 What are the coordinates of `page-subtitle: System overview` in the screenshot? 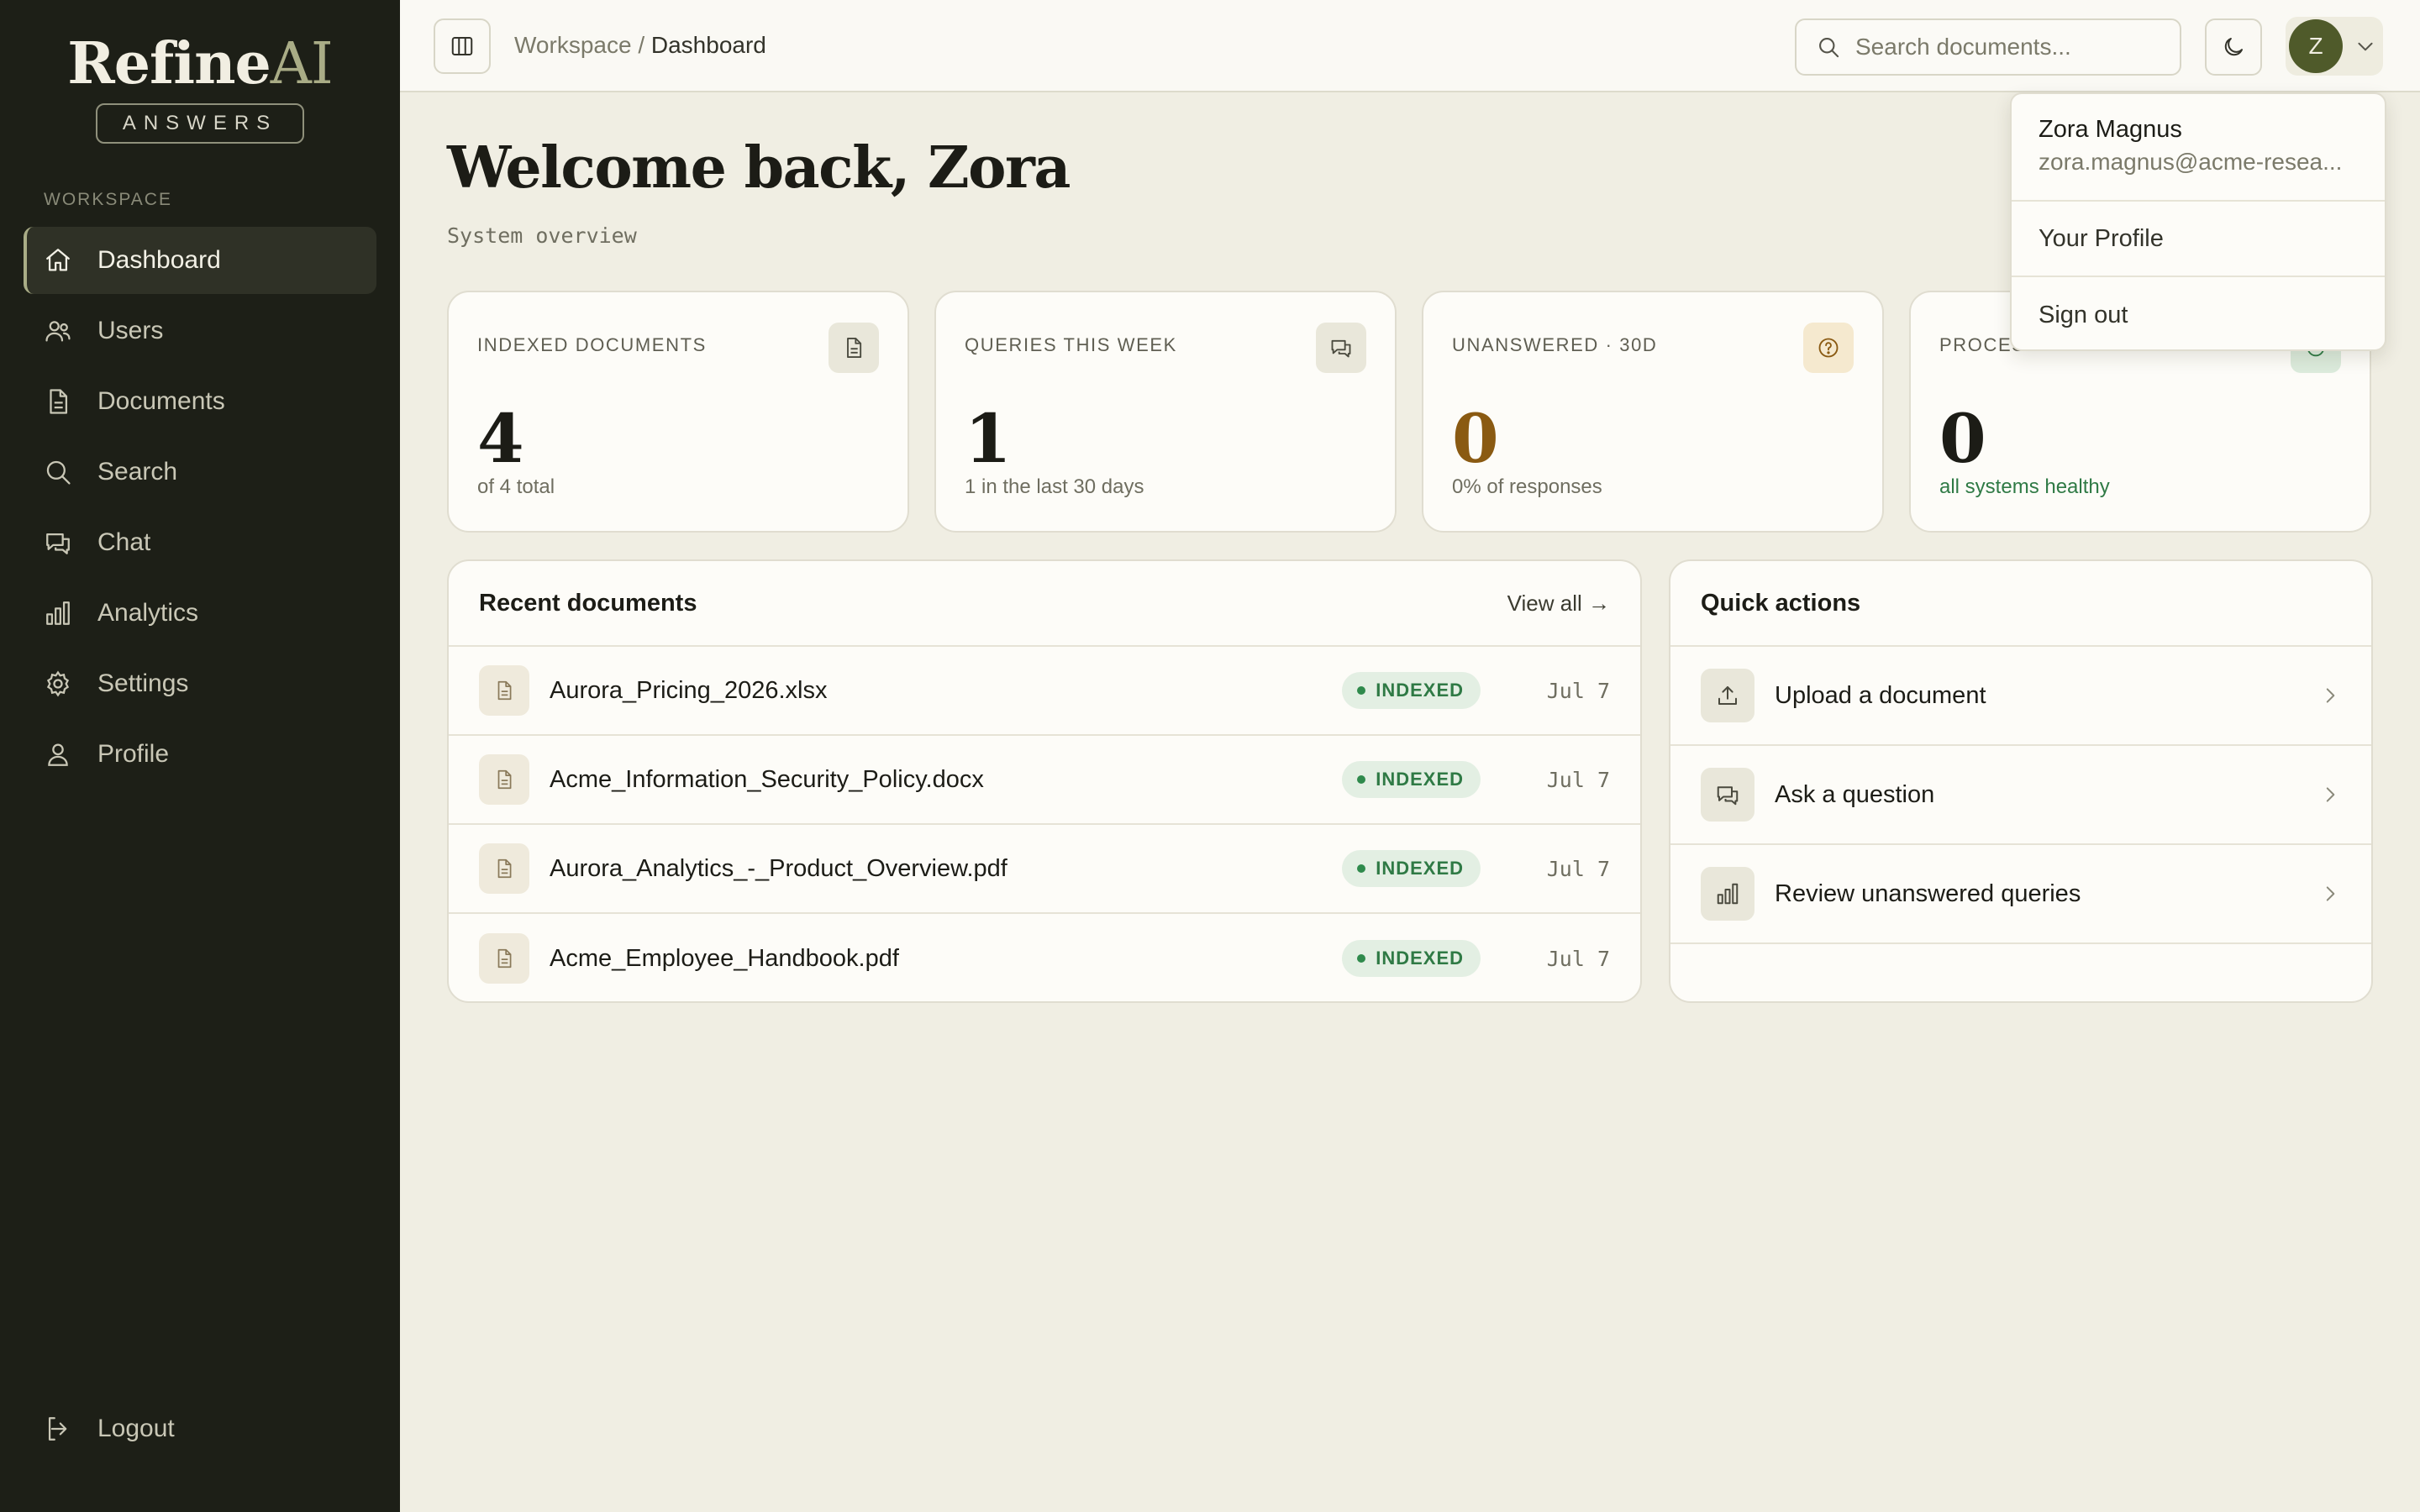 It's located at (542, 235).